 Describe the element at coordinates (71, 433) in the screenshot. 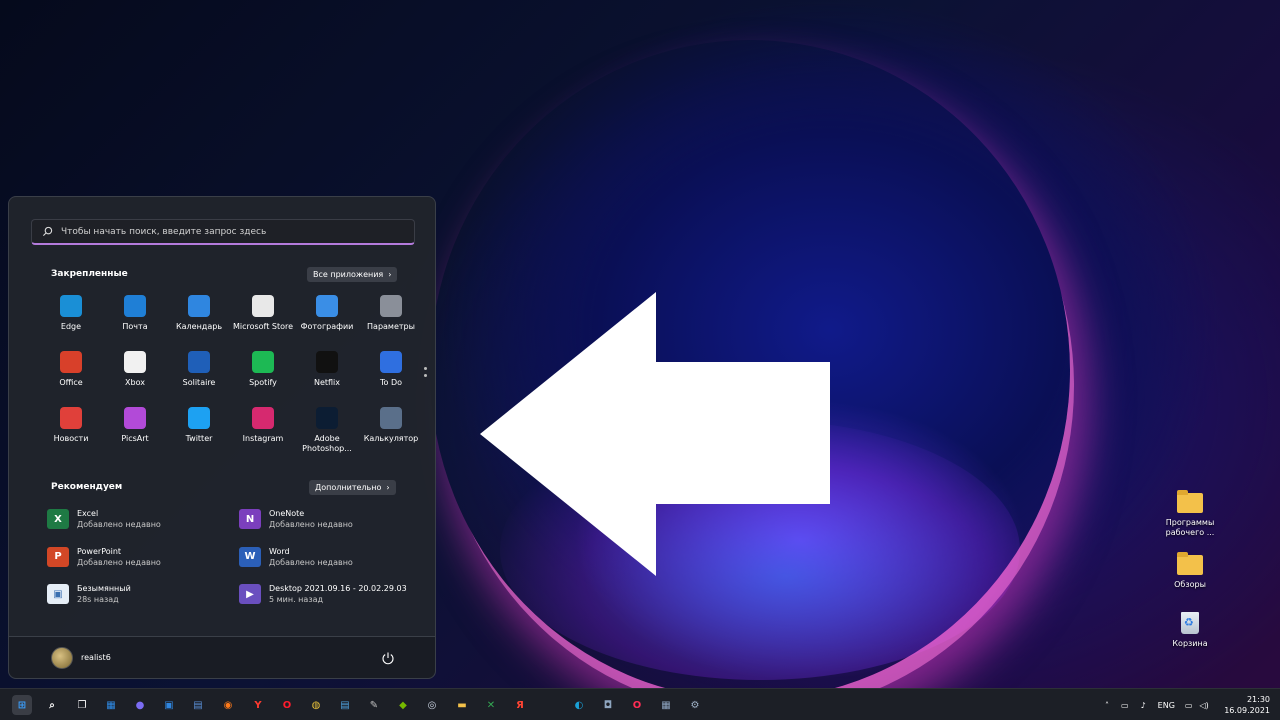

I see `pinned-app: Новости` at that location.